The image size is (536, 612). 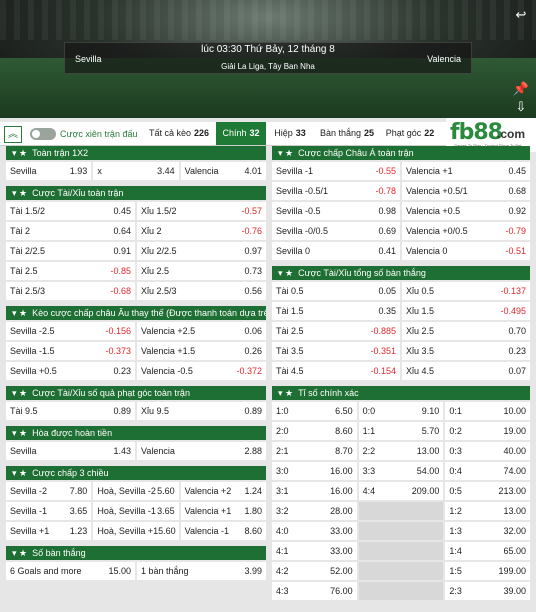 What do you see at coordinates (70, 411) in the screenshot?
I see `odds-cell: Tài 9.5 0.89` at bounding box center [70, 411].